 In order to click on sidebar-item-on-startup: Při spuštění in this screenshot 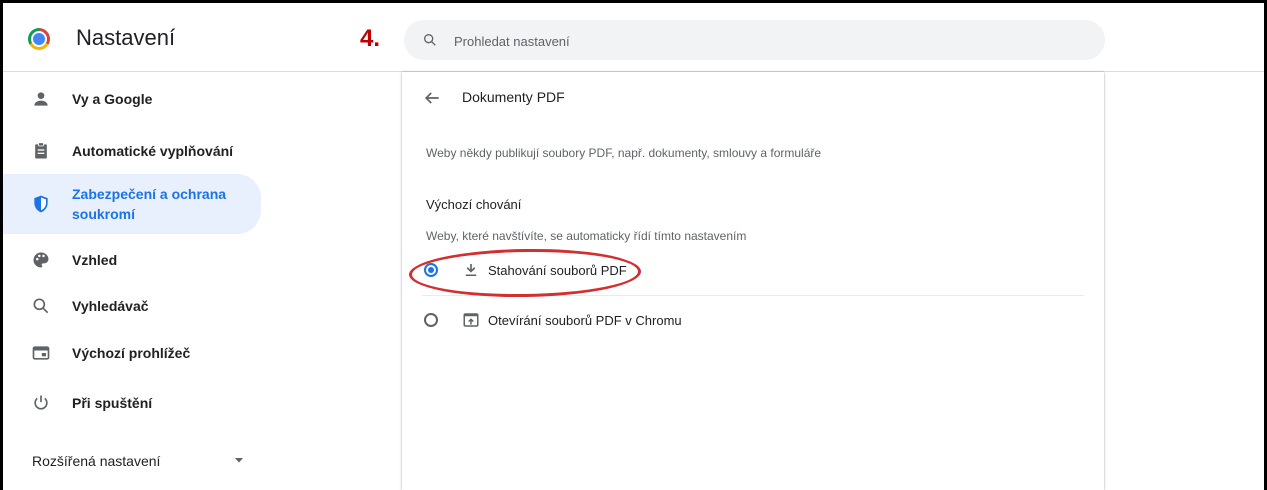, I will do `click(132, 403)`.